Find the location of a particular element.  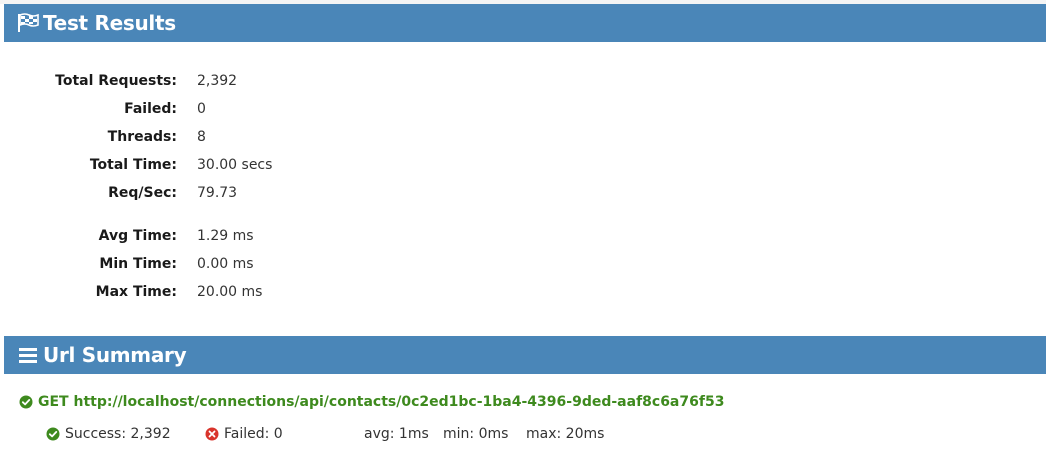

stat-avg-time: Avg Time: 1.29 ms is located at coordinates (200, 236).